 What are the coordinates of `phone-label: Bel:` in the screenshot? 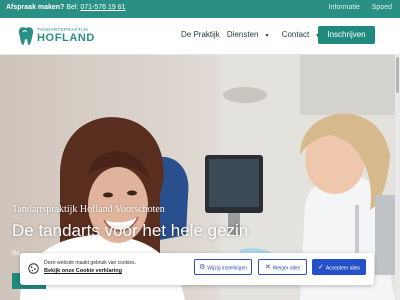 It's located at (72, 7).